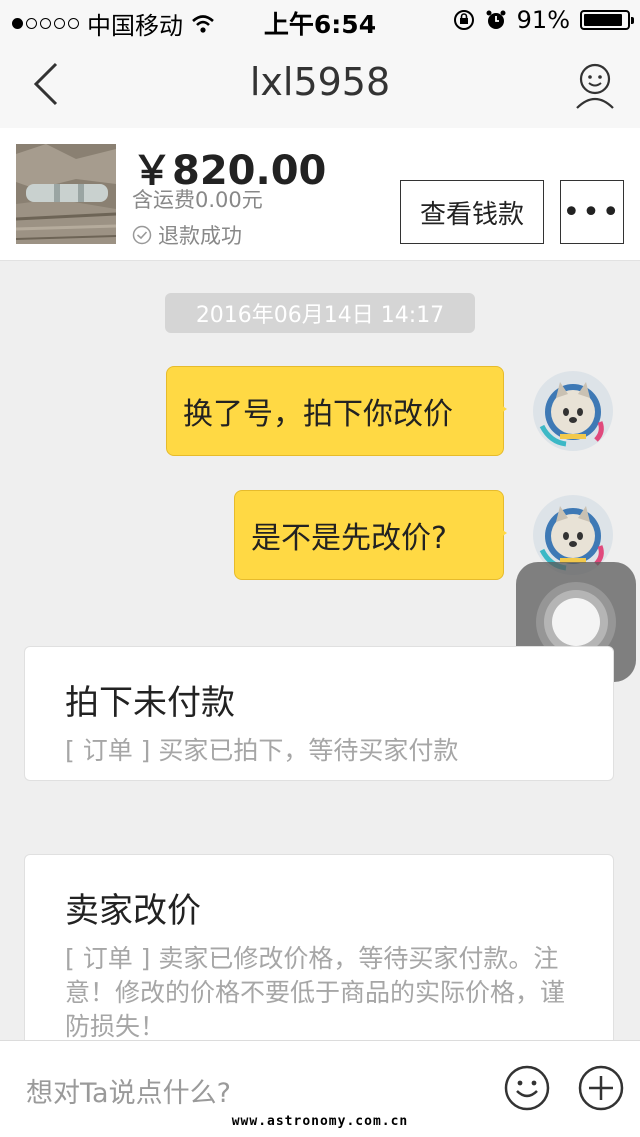  Describe the element at coordinates (319, 713) in the screenshot. I see `order-card: 拍下未付款 [ 订单 ] 买家已拍下，等待买家付款` at that location.